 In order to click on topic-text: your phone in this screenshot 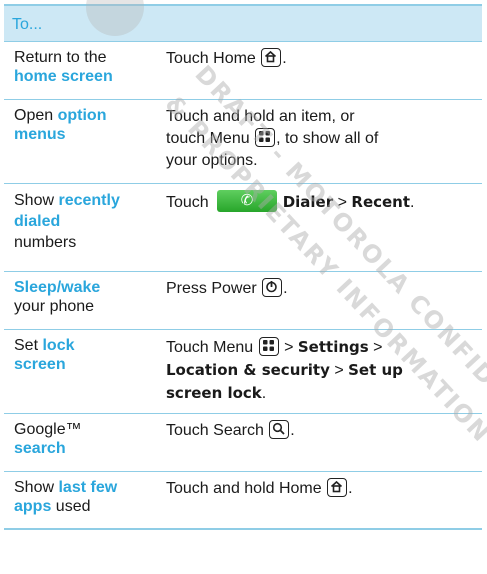, I will do `click(54, 306)`.